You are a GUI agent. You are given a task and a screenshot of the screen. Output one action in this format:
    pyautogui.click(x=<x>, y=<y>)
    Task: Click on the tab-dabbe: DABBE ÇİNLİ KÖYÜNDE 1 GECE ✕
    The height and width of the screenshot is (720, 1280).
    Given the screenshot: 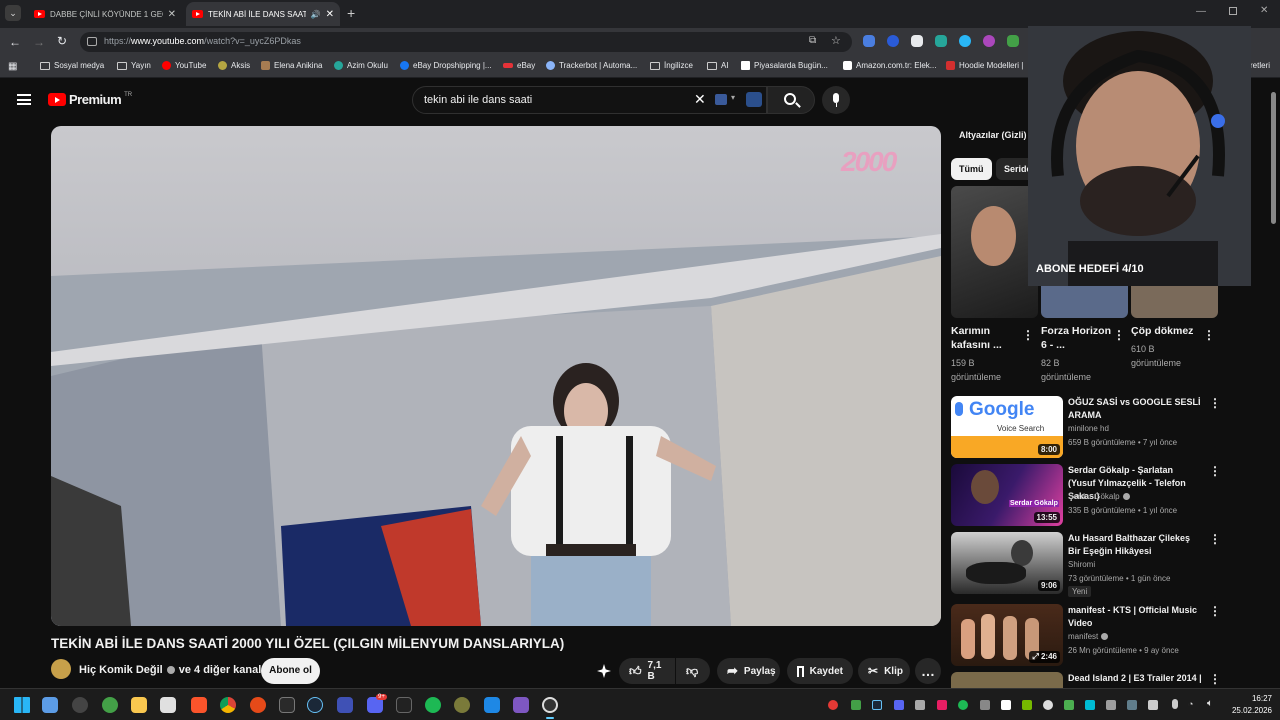 What is the action you would take?
    pyautogui.click(x=105, y=14)
    